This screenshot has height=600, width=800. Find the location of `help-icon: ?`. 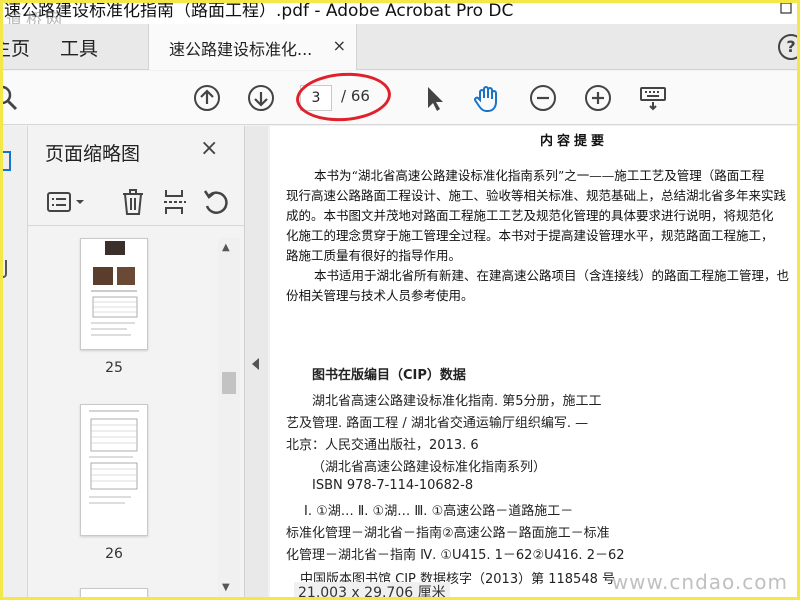

help-icon: ? is located at coordinates (789, 47).